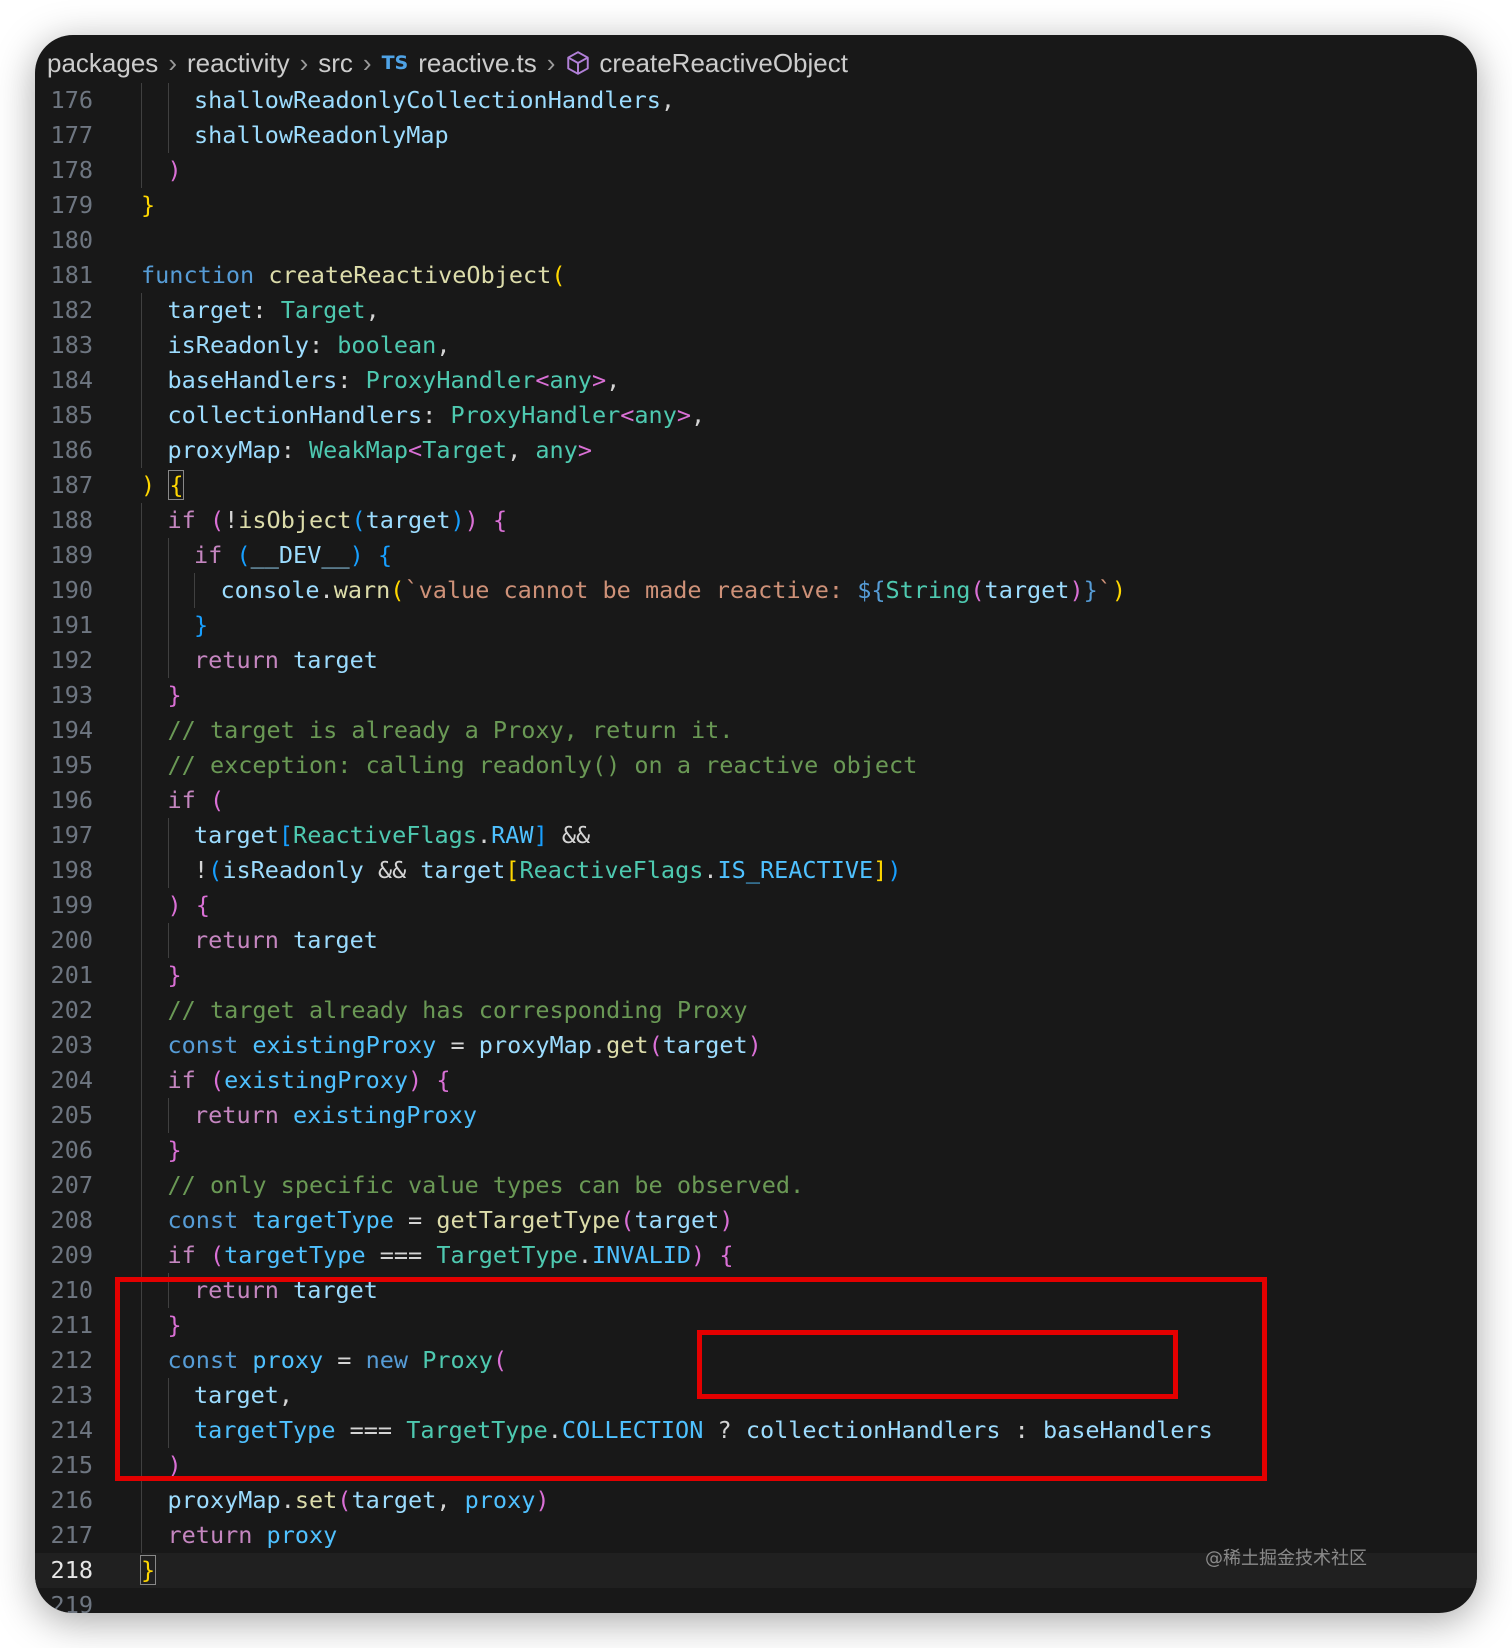 This screenshot has width=1512, height=1648. Describe the element at coordinates (64, 450) in the screenshot. I see `line-number: 186` at that location.